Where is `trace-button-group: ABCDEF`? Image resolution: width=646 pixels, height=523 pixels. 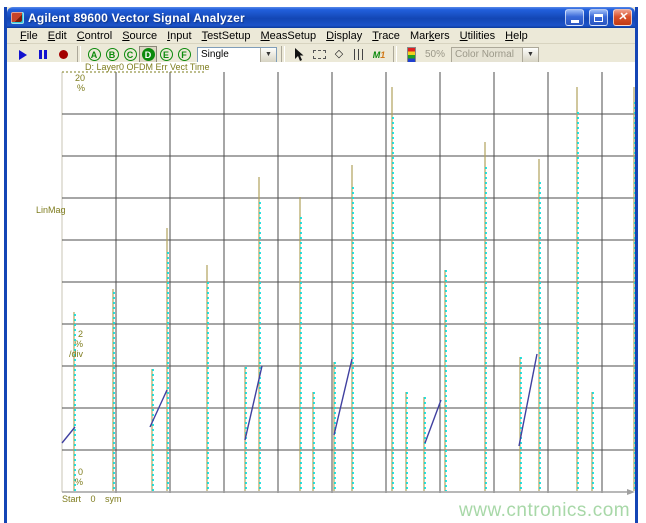
trace-button-group: ABCDEF is located at coordinates (139, 54).